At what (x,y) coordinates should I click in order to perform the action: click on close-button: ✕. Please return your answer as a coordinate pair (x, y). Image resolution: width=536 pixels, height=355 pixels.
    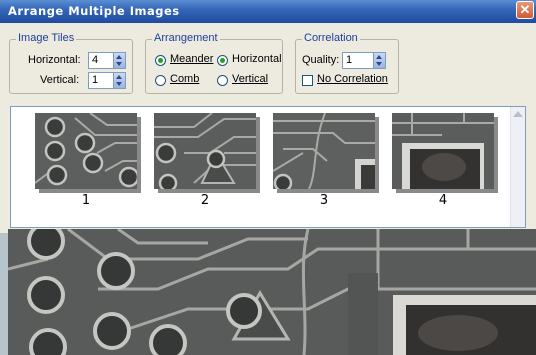
    Looking at the image, I should click on (525, 10).